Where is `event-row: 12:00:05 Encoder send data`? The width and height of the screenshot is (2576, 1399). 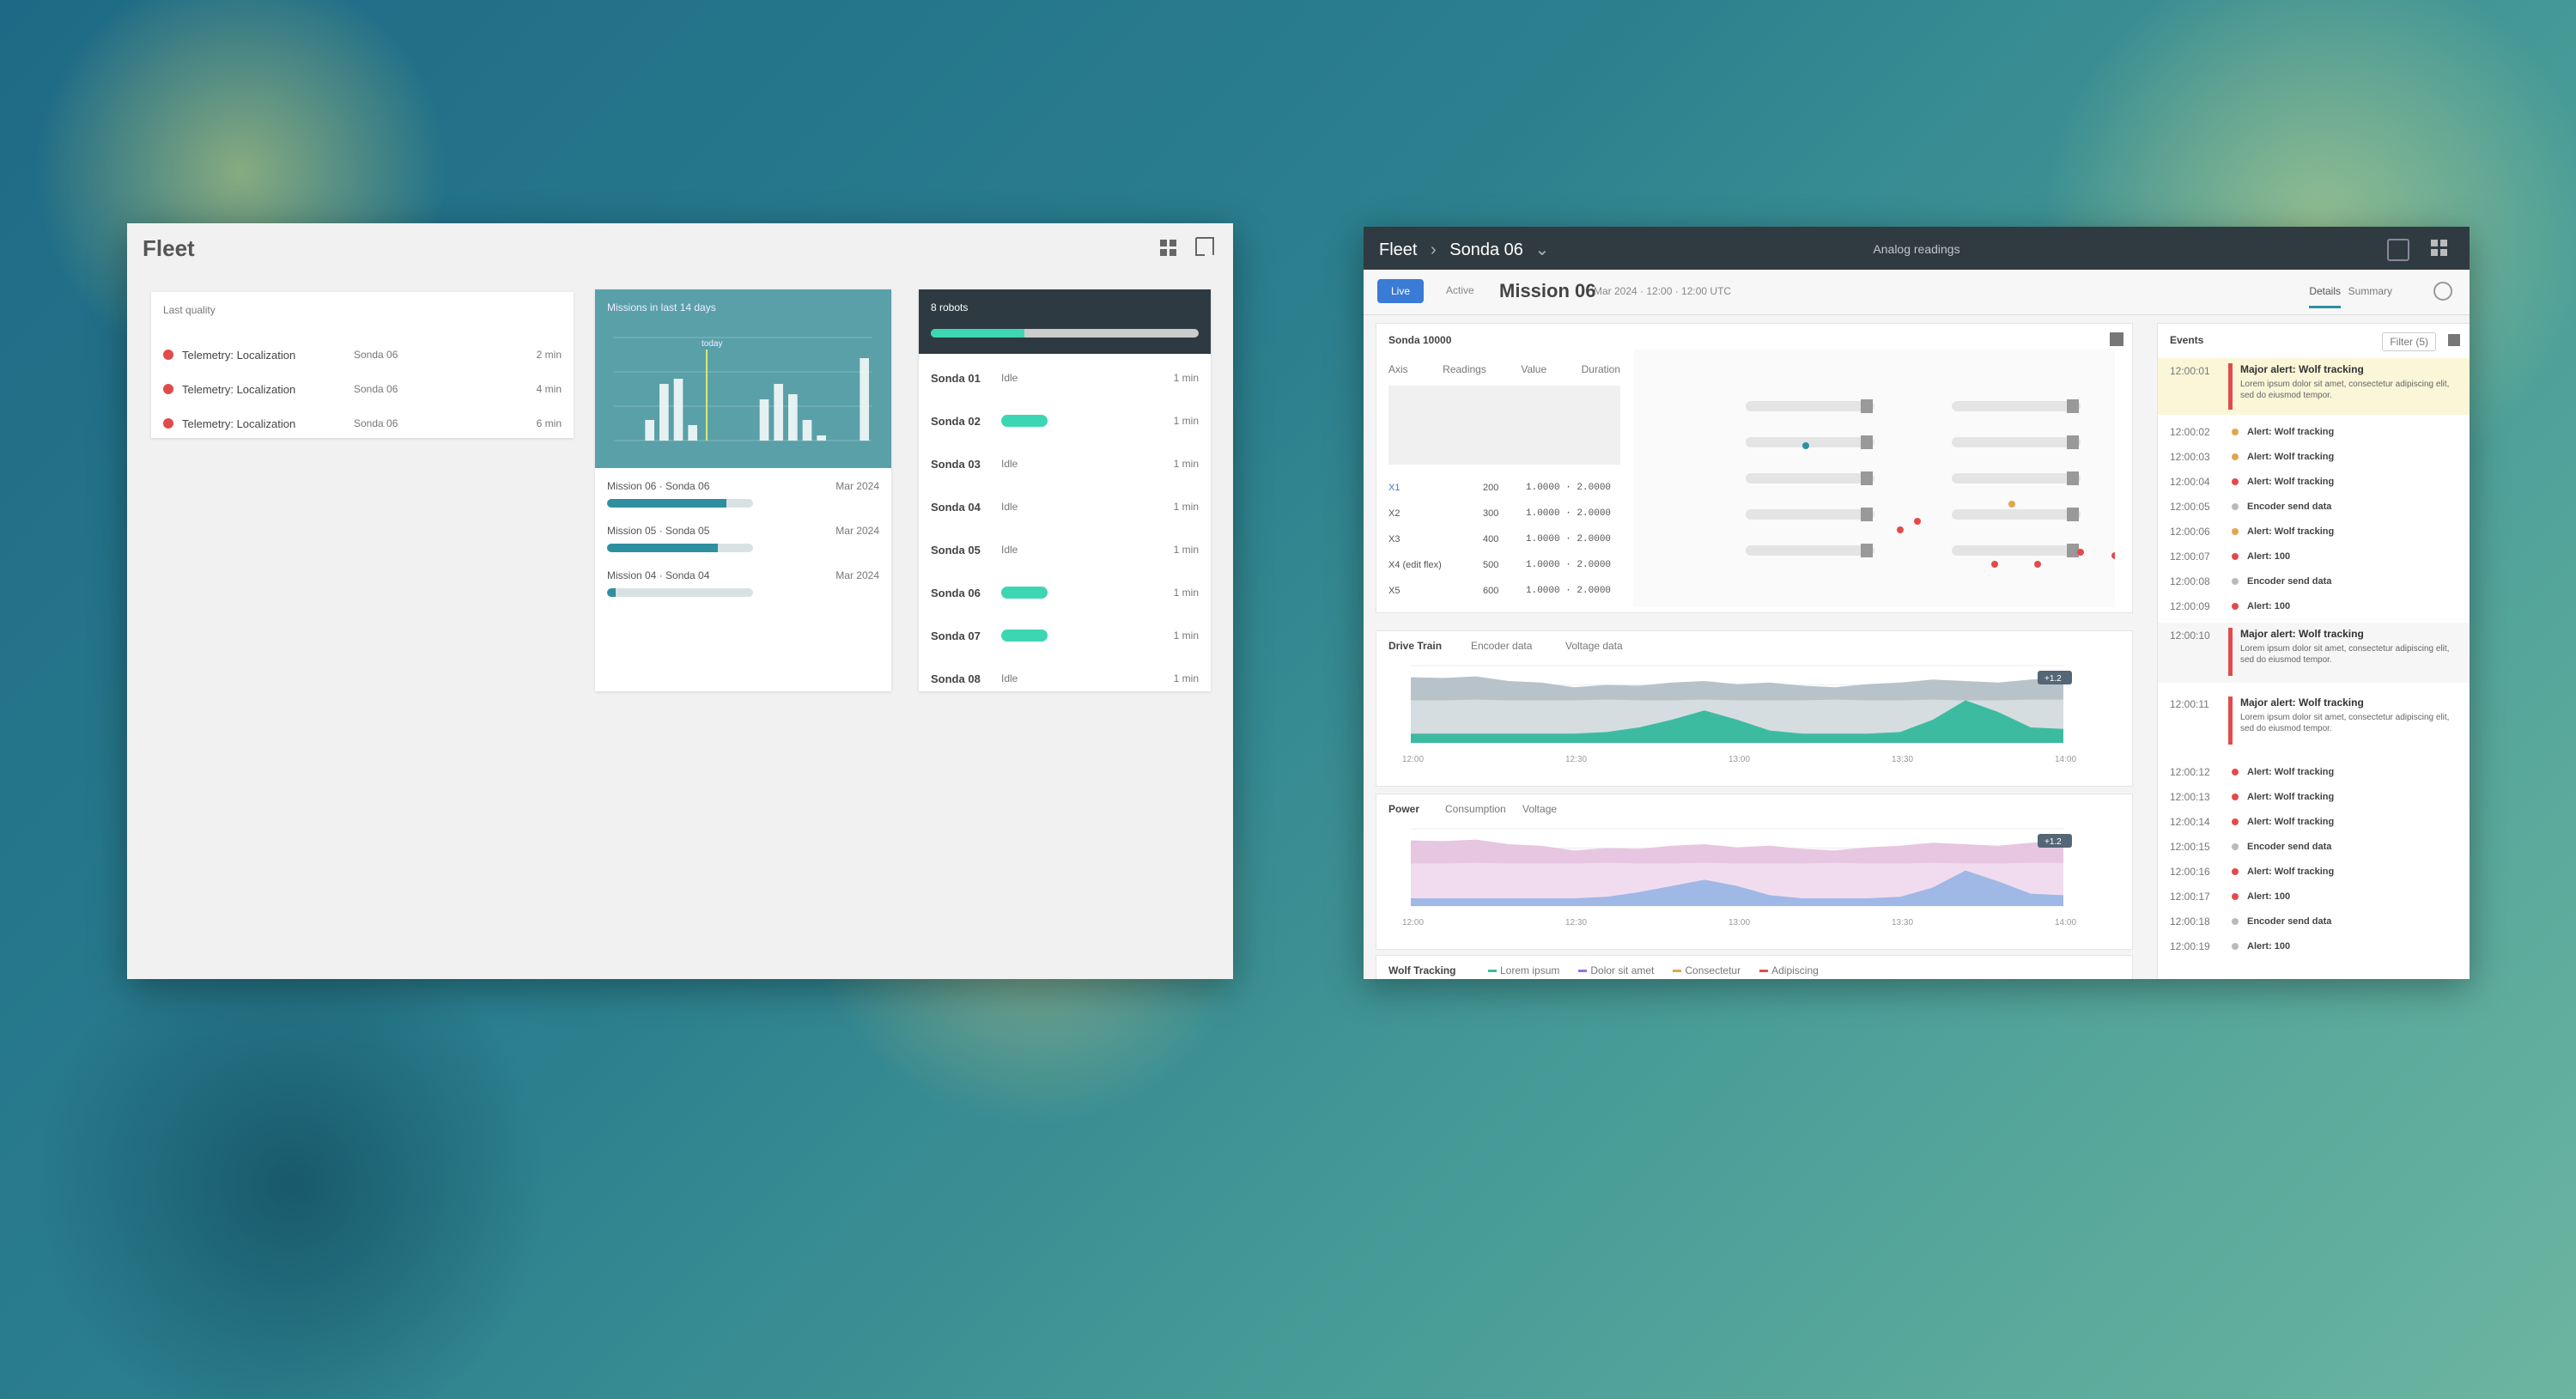 event-row: 12:00:05 Encoder send data is located at coordinates (2314, 507).